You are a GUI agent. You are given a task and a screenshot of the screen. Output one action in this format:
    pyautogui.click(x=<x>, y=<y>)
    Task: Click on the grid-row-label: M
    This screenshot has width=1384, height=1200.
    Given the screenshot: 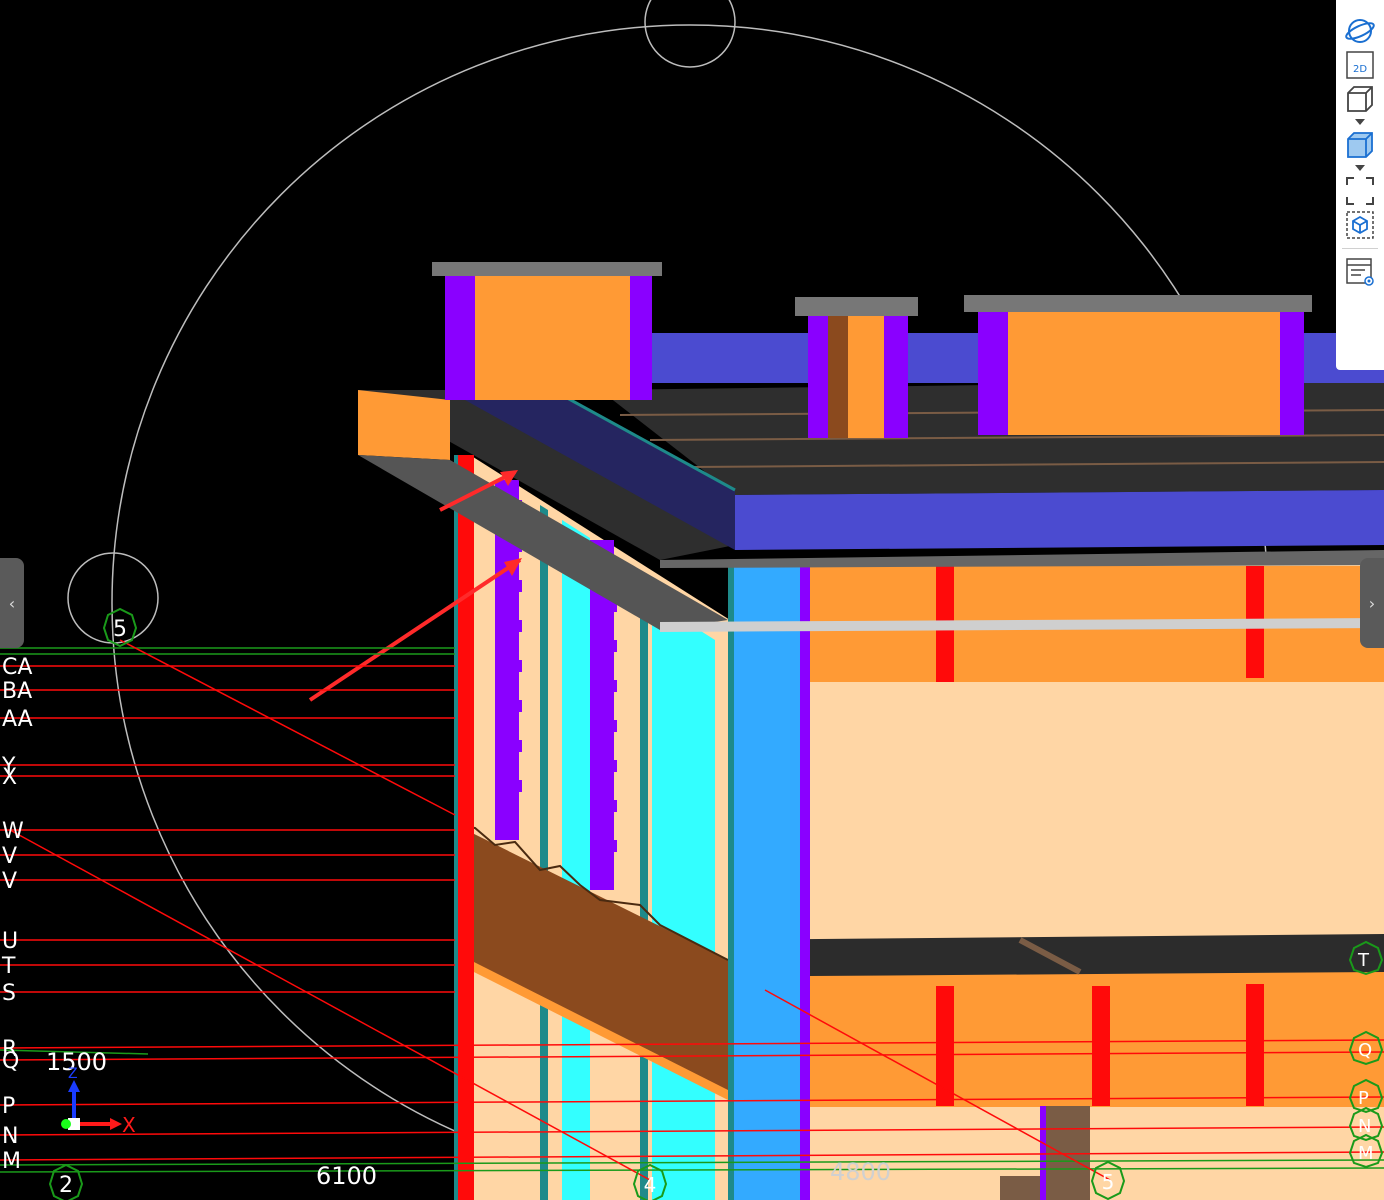 What is the action you would take?
    pyautogui.click(x=11, y=1161)
    